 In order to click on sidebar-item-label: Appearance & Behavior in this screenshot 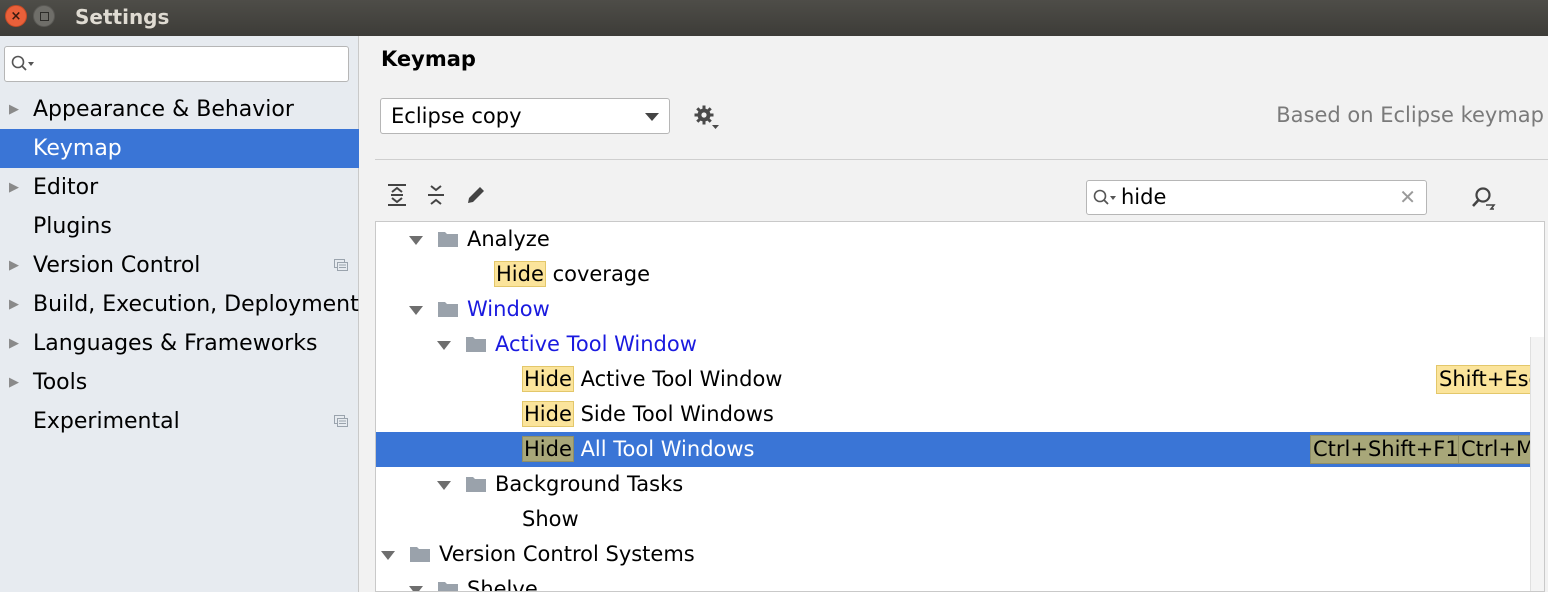, I will do `click(163, 109)`.